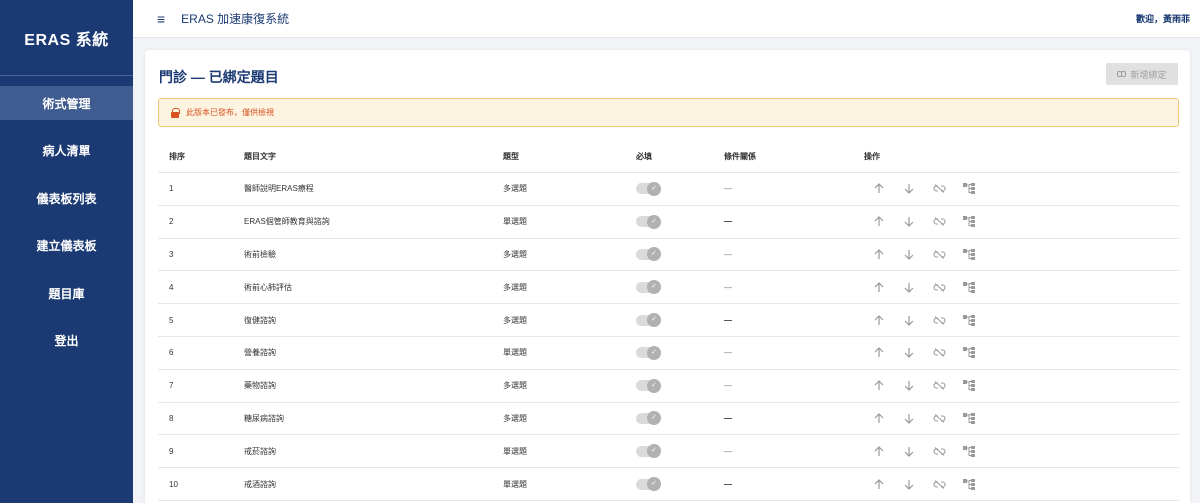 The height and width of the screenshot is (503, 1200). What do you see at coordinates (66, 103) in the screenshot?
I see `sidebar-item-procedure-management: 術式管理` at bounding box center [66, 103].